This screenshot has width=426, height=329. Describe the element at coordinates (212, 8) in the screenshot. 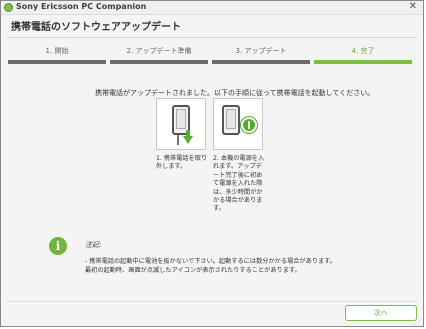

I see `title-bar: Sony Ericsson PC Companion ✕` at that location.